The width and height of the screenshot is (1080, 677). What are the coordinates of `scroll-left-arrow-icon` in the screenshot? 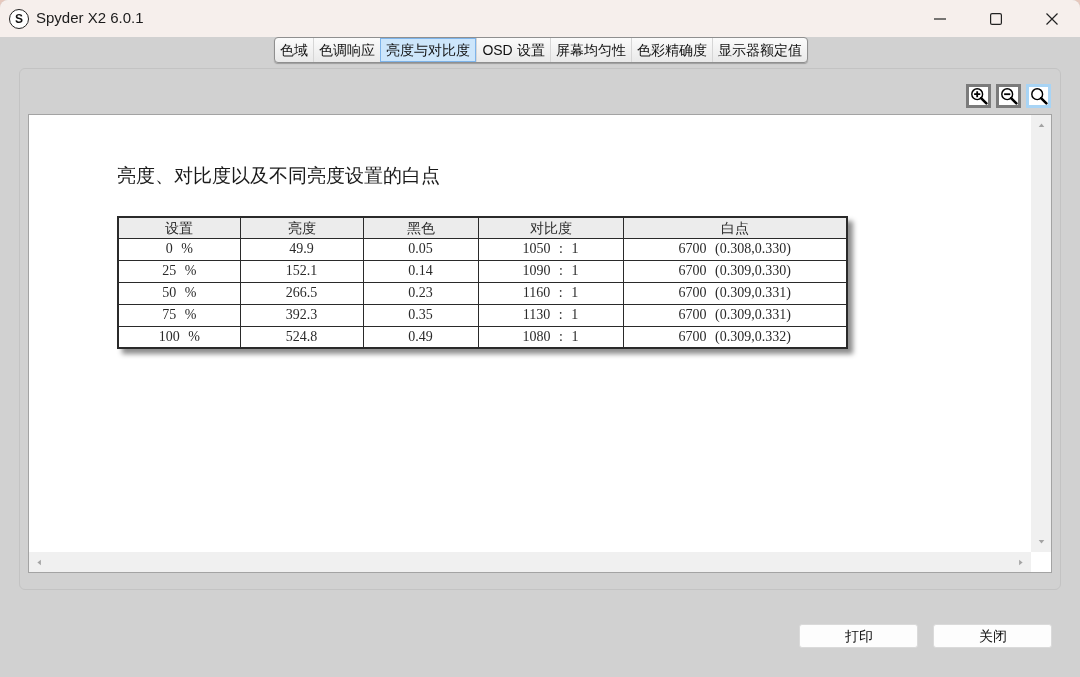 It's located at (39, 562).